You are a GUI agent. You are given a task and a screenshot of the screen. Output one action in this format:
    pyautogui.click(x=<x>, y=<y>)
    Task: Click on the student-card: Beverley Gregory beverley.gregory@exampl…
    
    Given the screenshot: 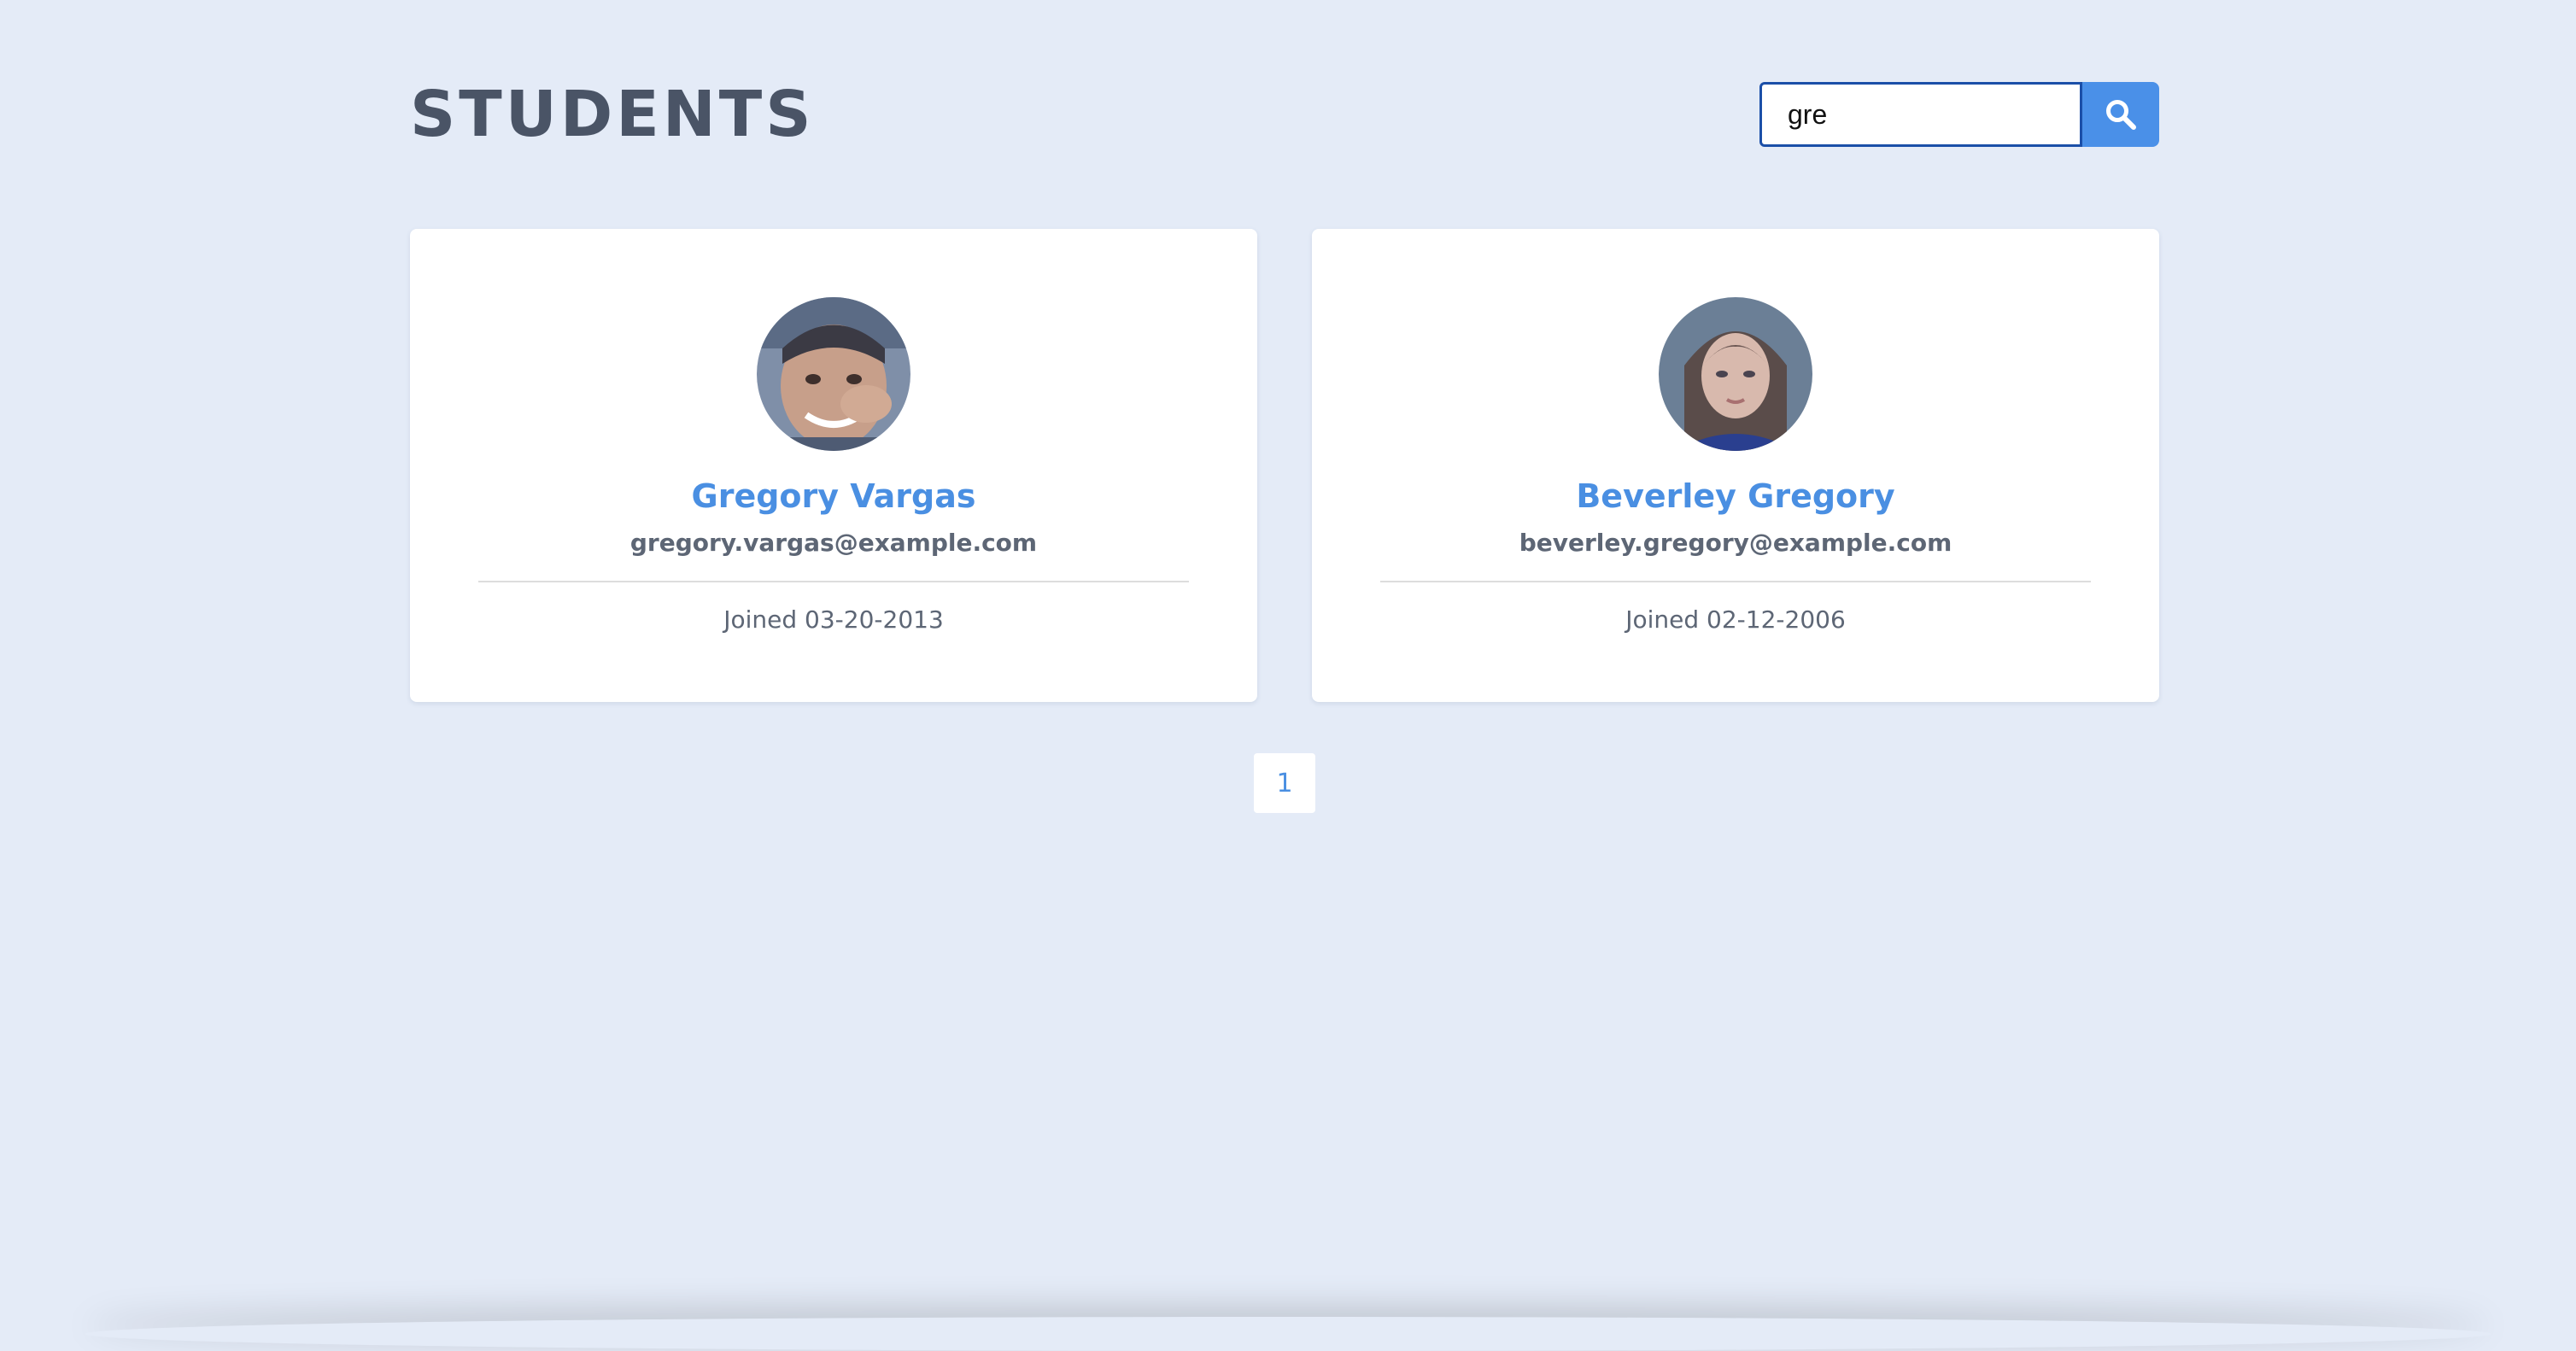 What is the action you would take?
    pyautogui.click(x=1735, y=465)
    